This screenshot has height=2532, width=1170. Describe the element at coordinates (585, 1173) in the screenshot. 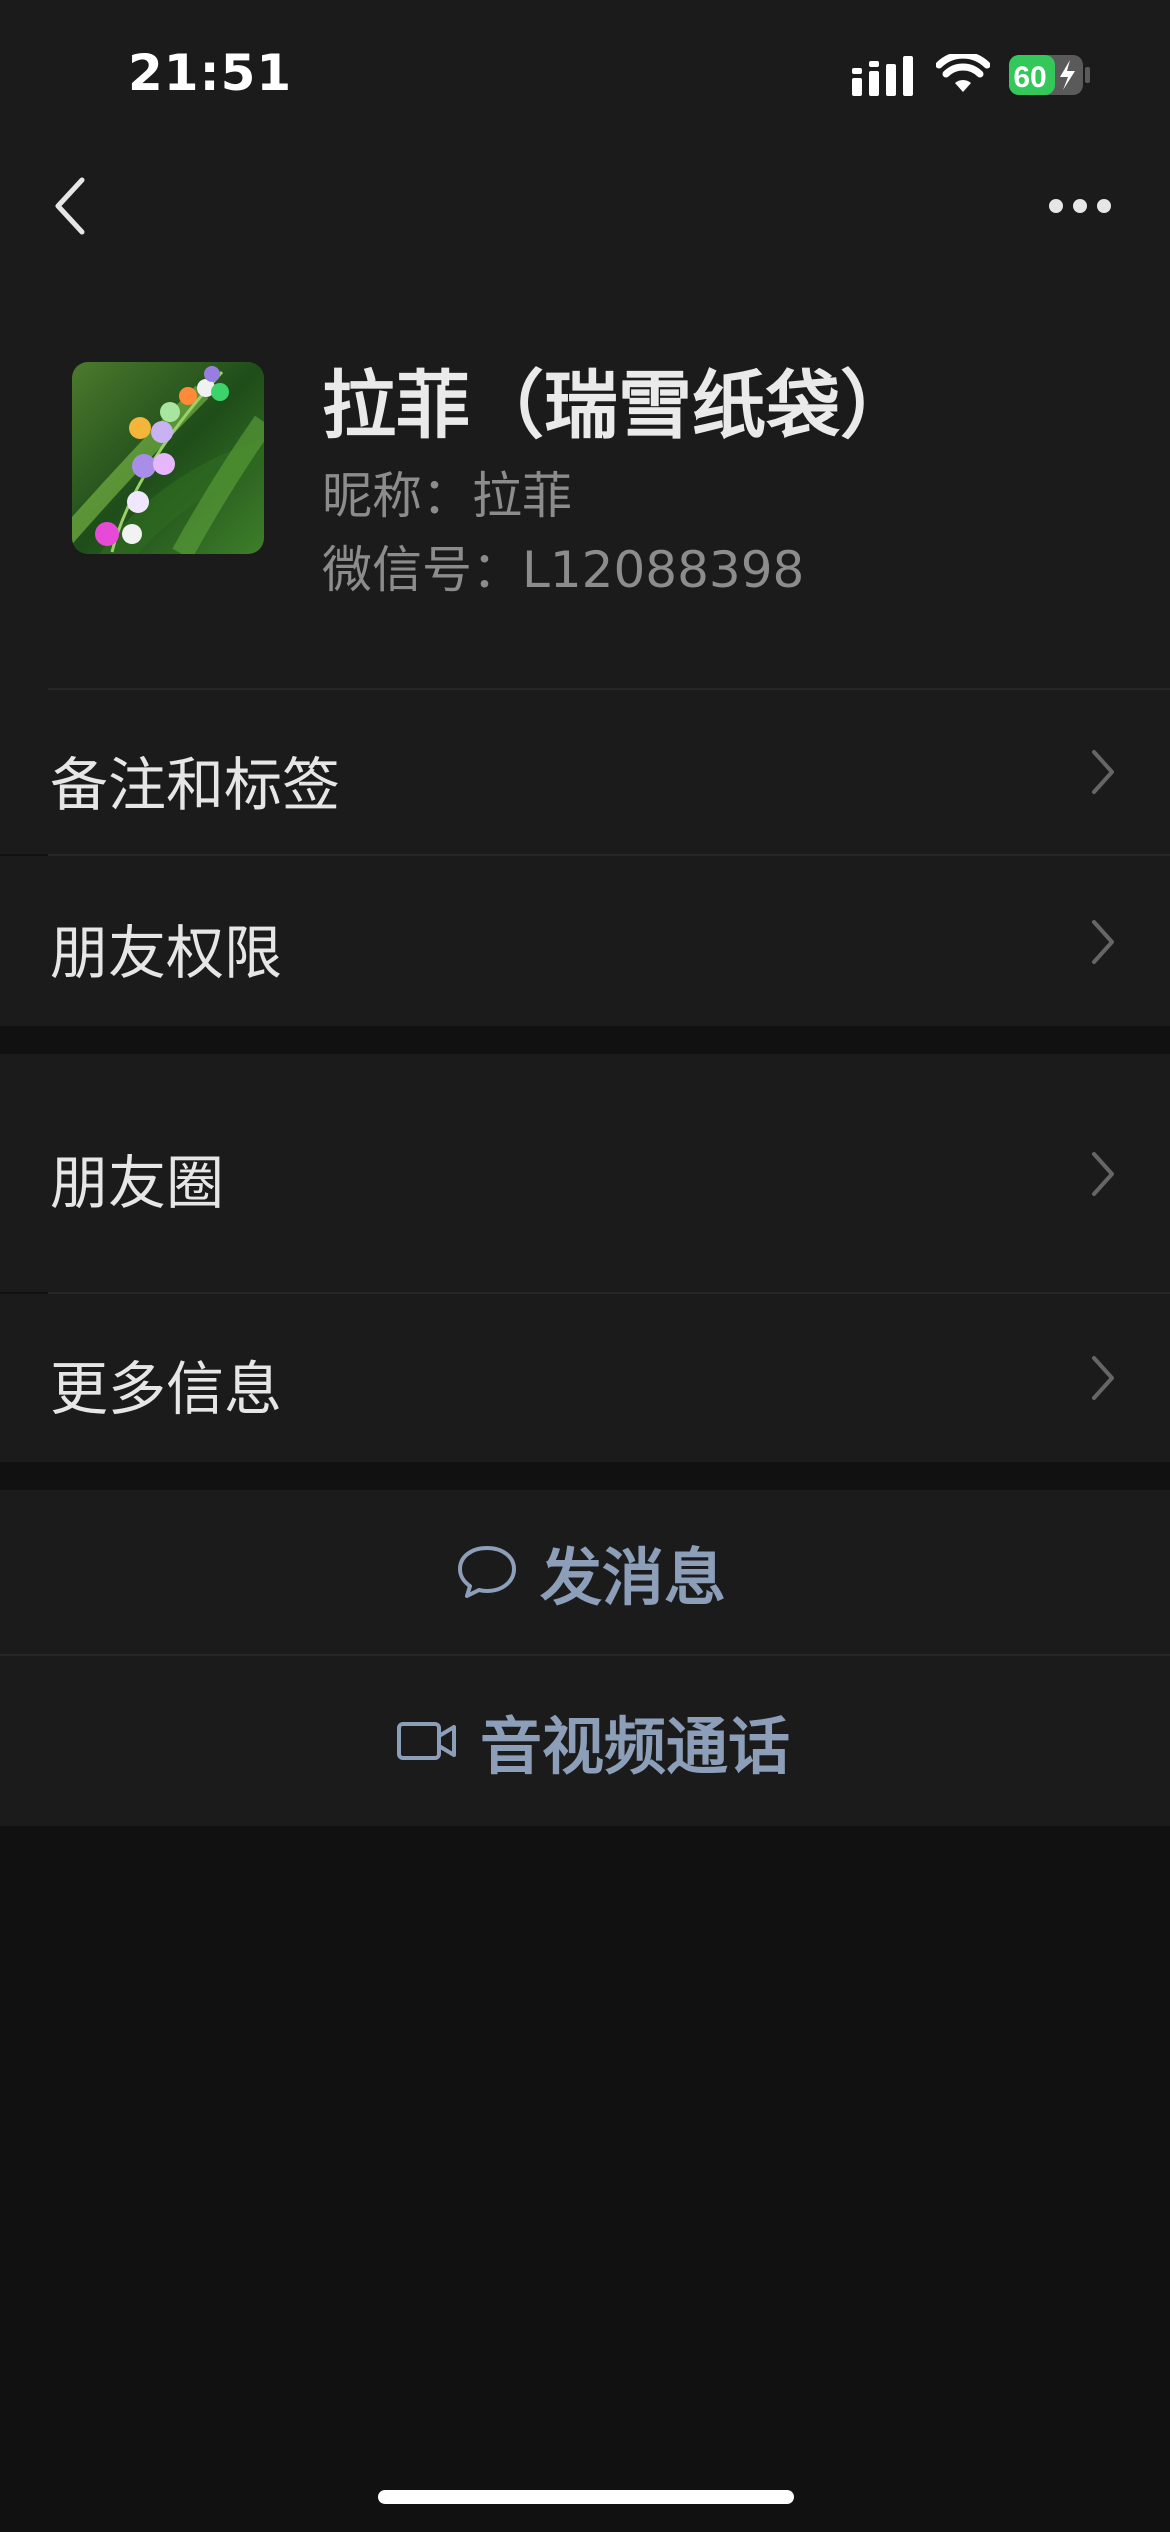

I see `moments-row: 朋友圈` at that location.